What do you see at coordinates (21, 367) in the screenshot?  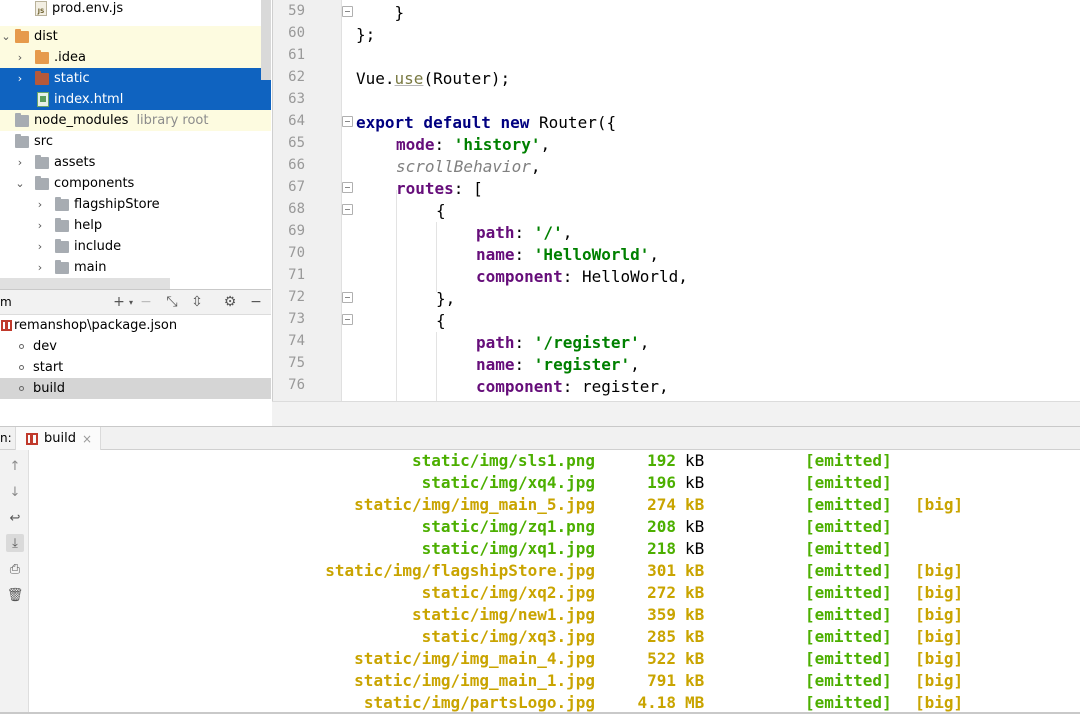 I see `script-bullet-icon` at bounding box center [21, 367].